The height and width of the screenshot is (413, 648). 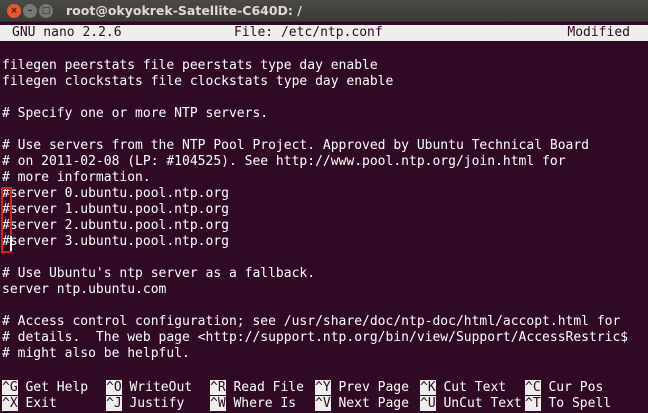 I want to click on shortcut-label: Cut Text, so click(x=475, y=387).